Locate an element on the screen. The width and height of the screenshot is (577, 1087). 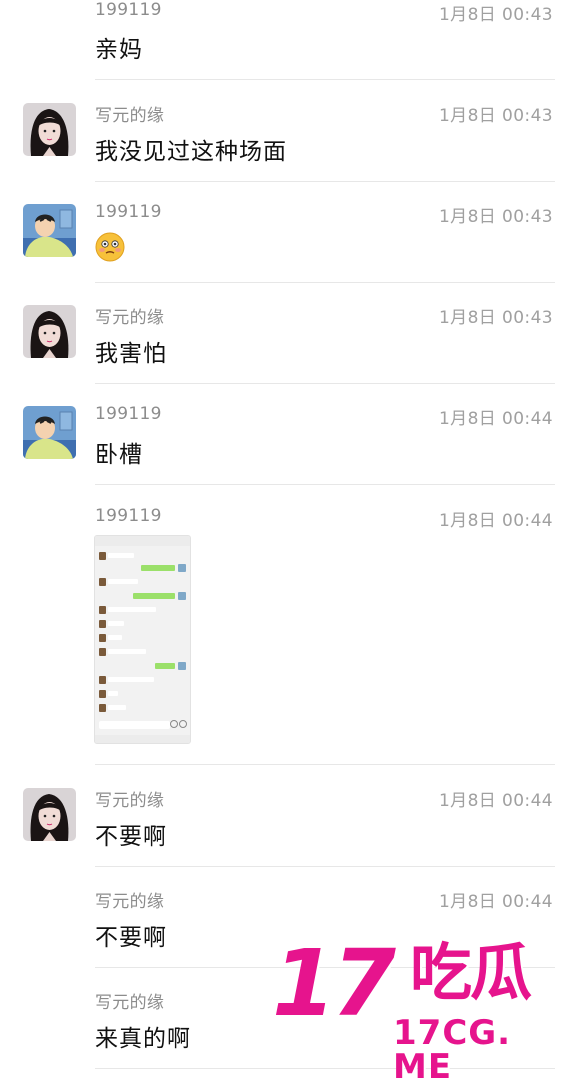
chat-screenshot-thumbnail is located at coordinates (142, 639).